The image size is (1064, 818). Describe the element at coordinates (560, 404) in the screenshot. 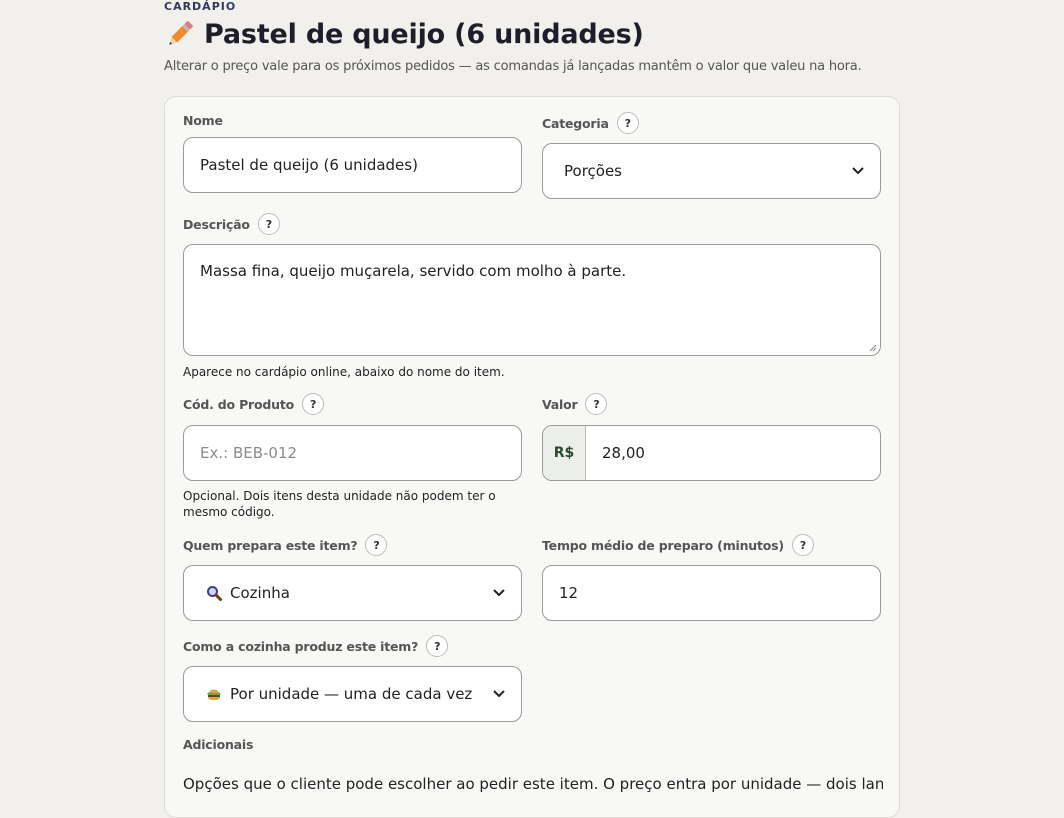

I see `valor-label-text: Valor` at that location.